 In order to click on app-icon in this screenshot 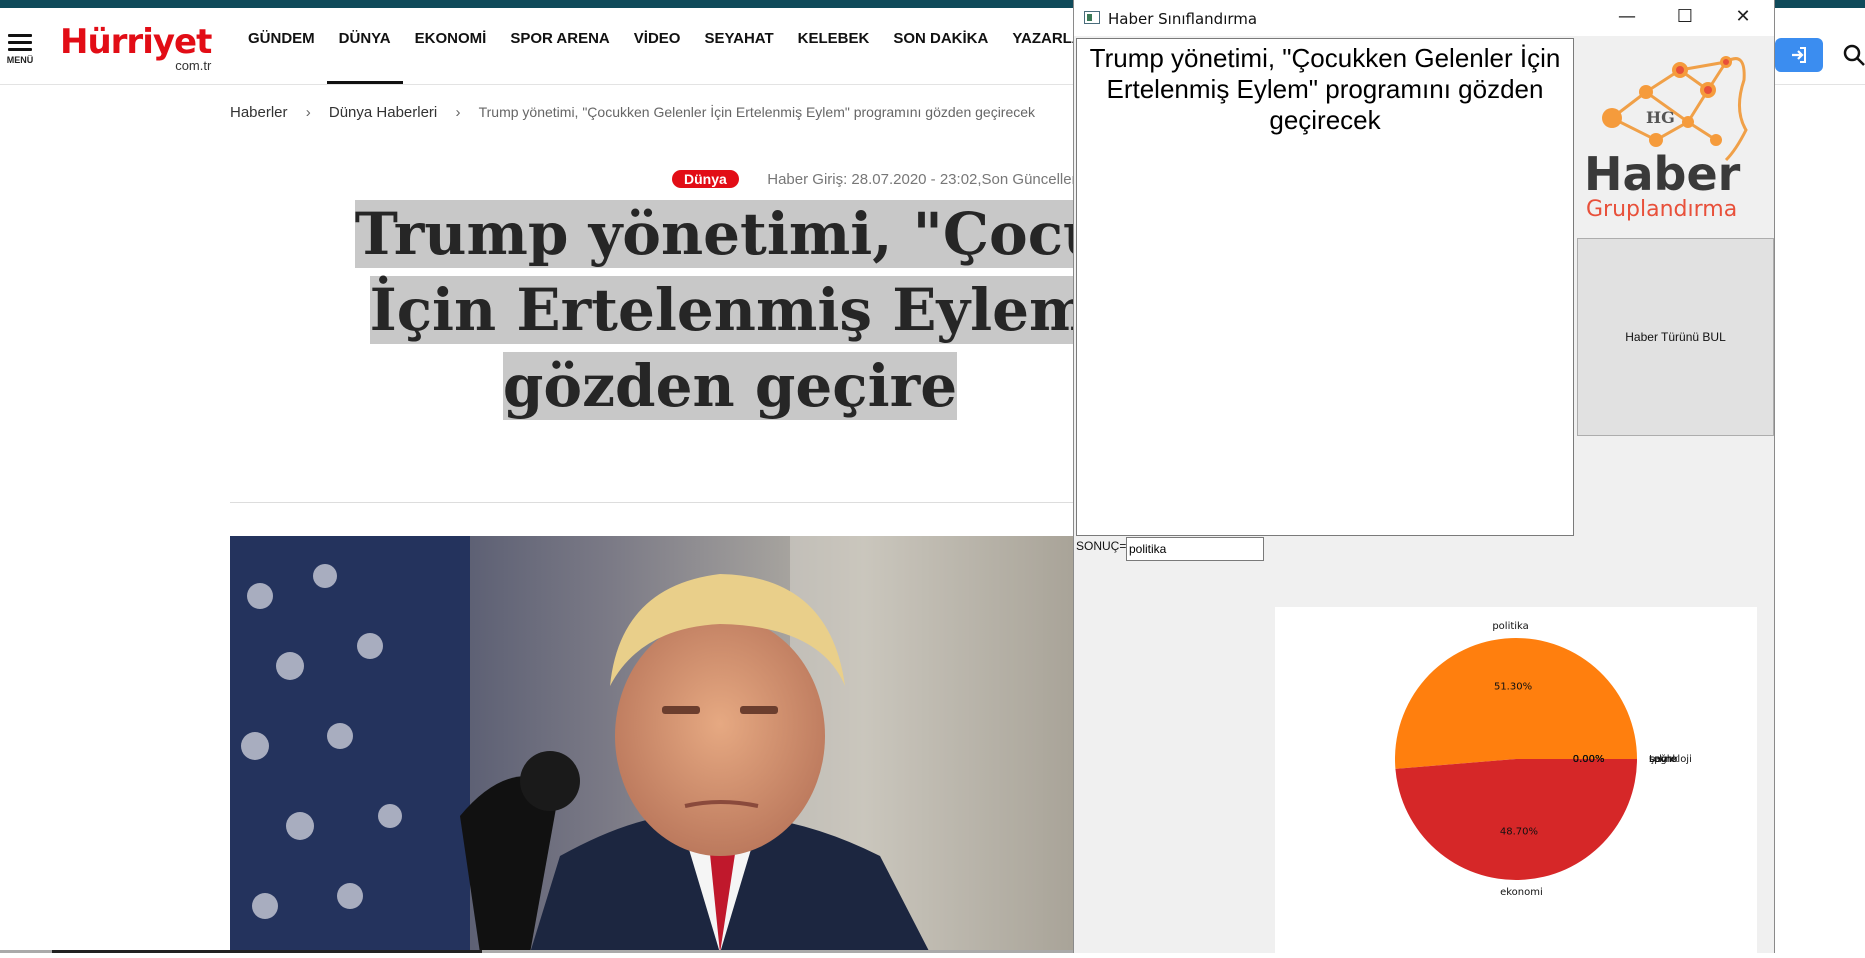, I will do `click(1092, 17)`.